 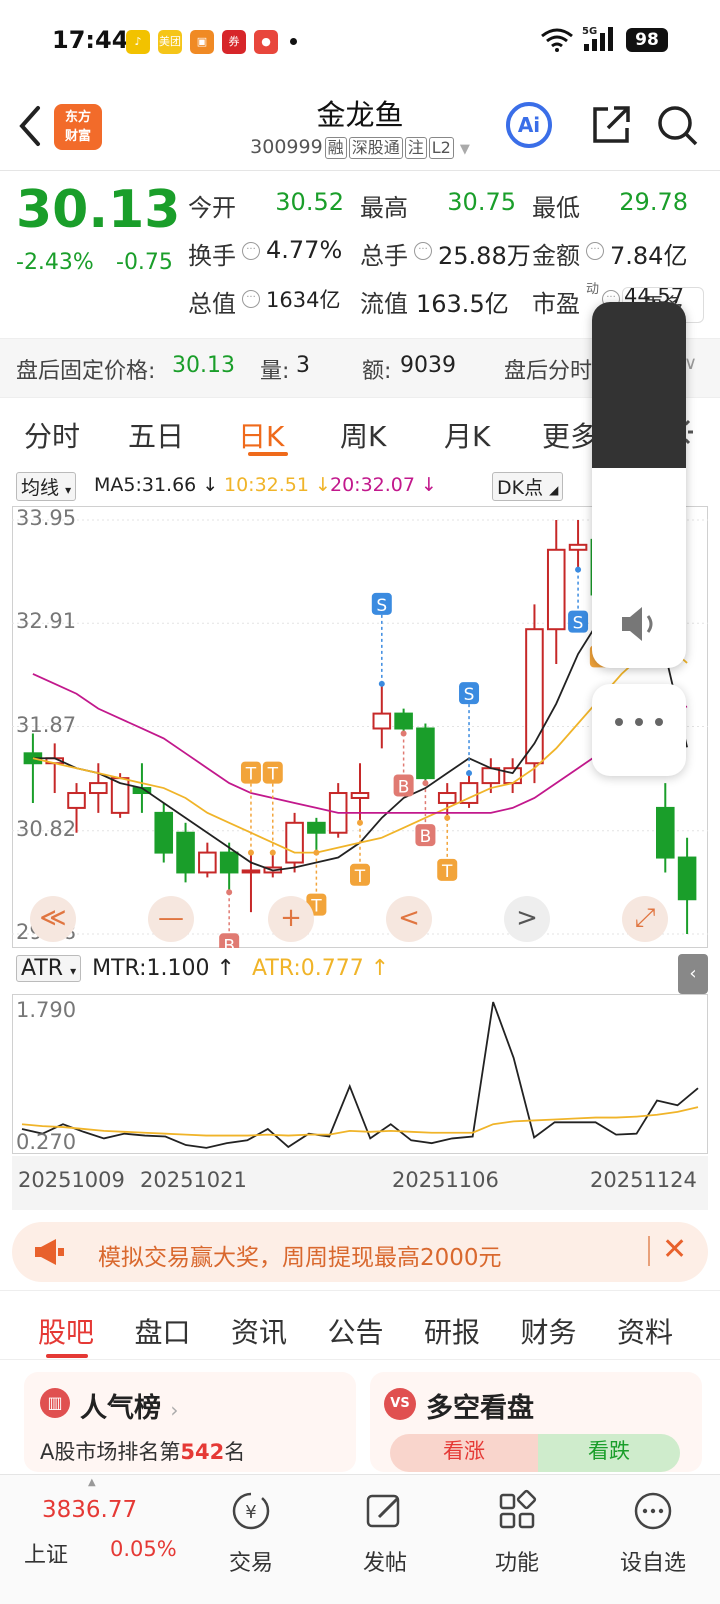 What do you see at coordinates (415, 148) in the screenshot?
I see `stock-tag: 注` at bounding box center [415, 148].